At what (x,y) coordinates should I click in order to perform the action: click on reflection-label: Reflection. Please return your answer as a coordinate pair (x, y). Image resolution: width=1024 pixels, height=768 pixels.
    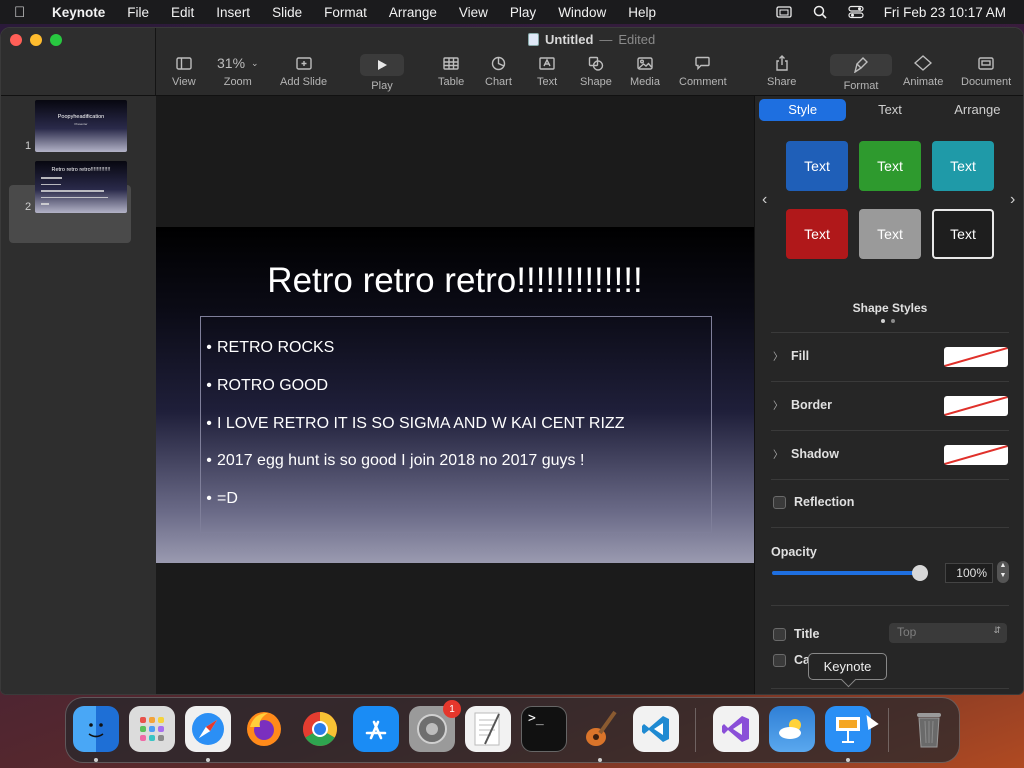
    Looking at the image, I should click on (824, 502).